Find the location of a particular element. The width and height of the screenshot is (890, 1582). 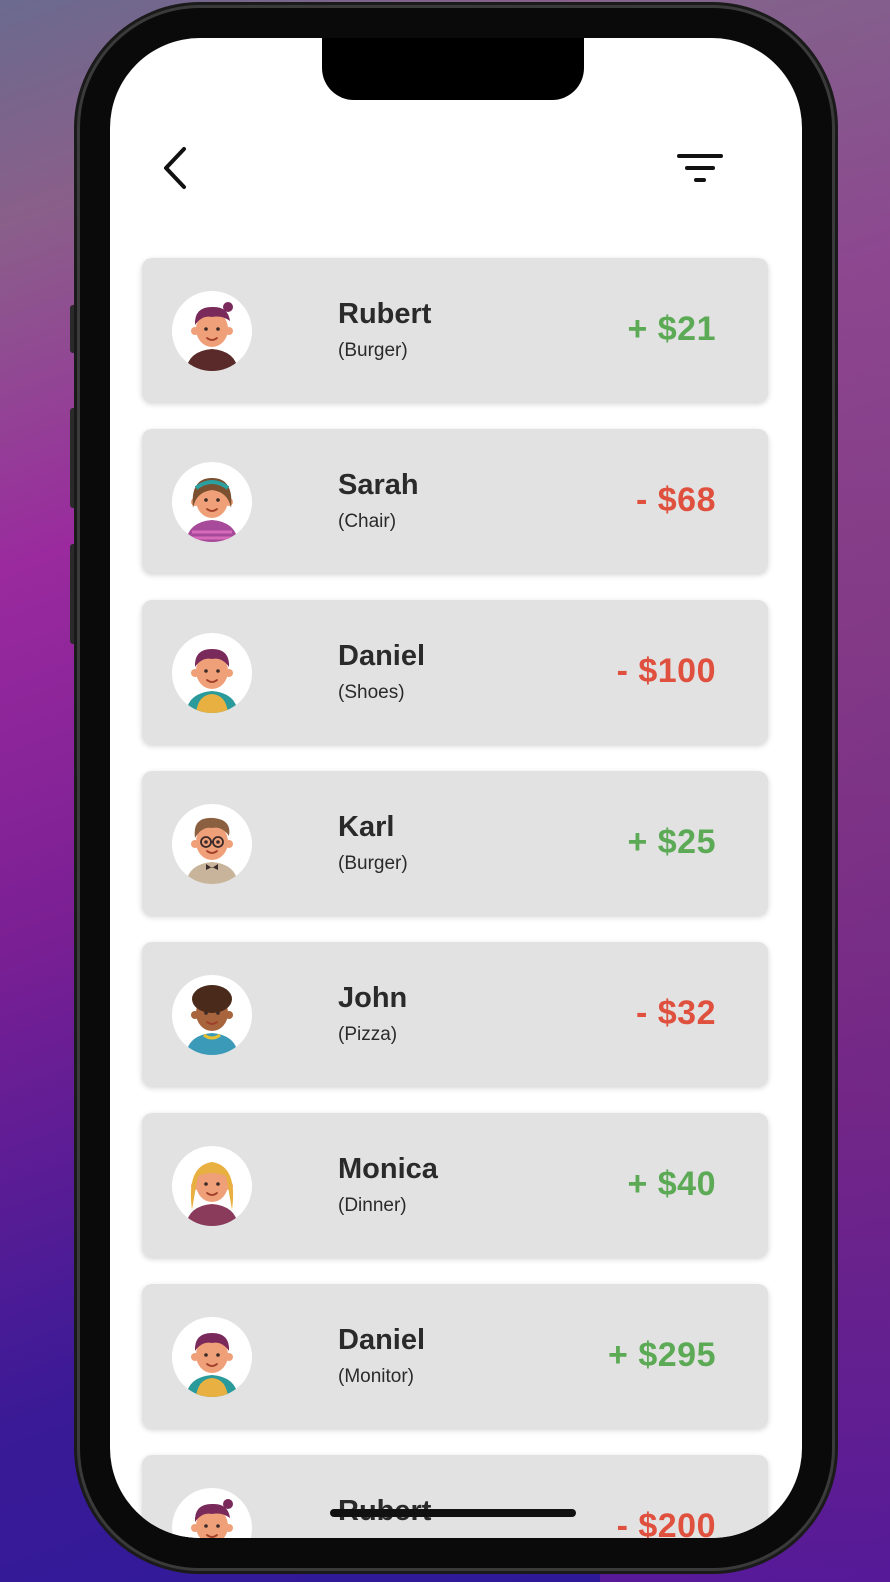

home-indicator is located at coordinates (453, 1513).